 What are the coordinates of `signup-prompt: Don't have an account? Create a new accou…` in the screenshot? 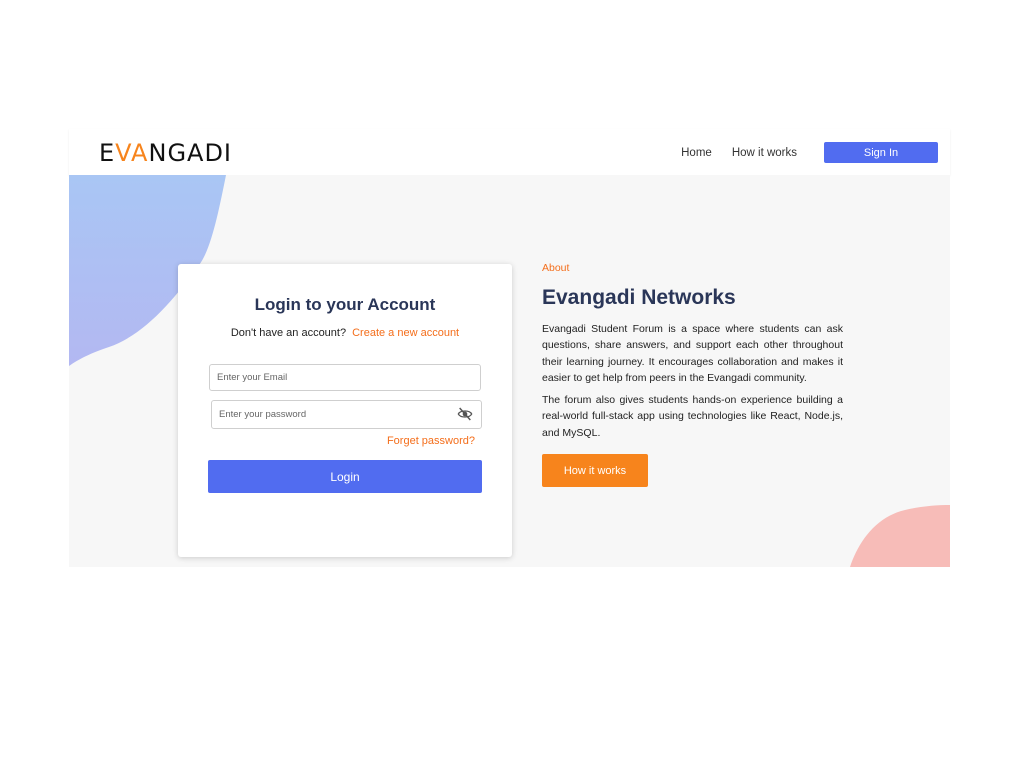 It's located at (345, 333).